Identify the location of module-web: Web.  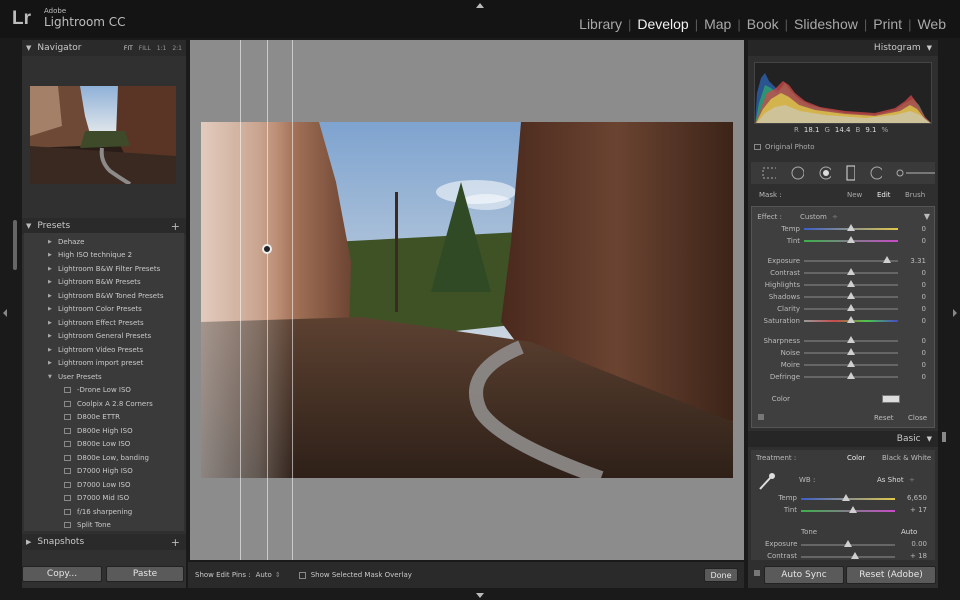
(931, 24).